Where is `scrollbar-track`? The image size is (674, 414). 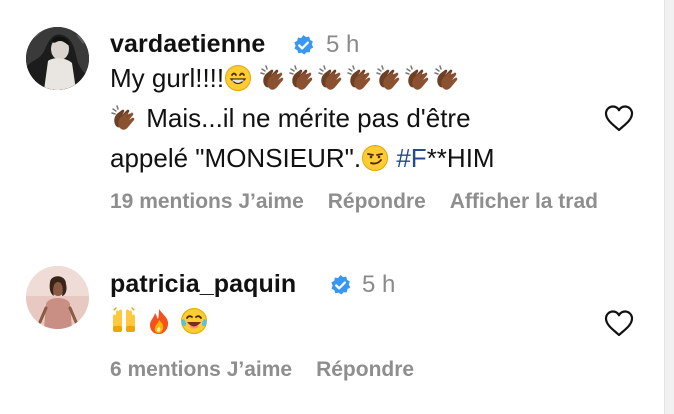 scrollbar-track is located at coordinates (669, 207).